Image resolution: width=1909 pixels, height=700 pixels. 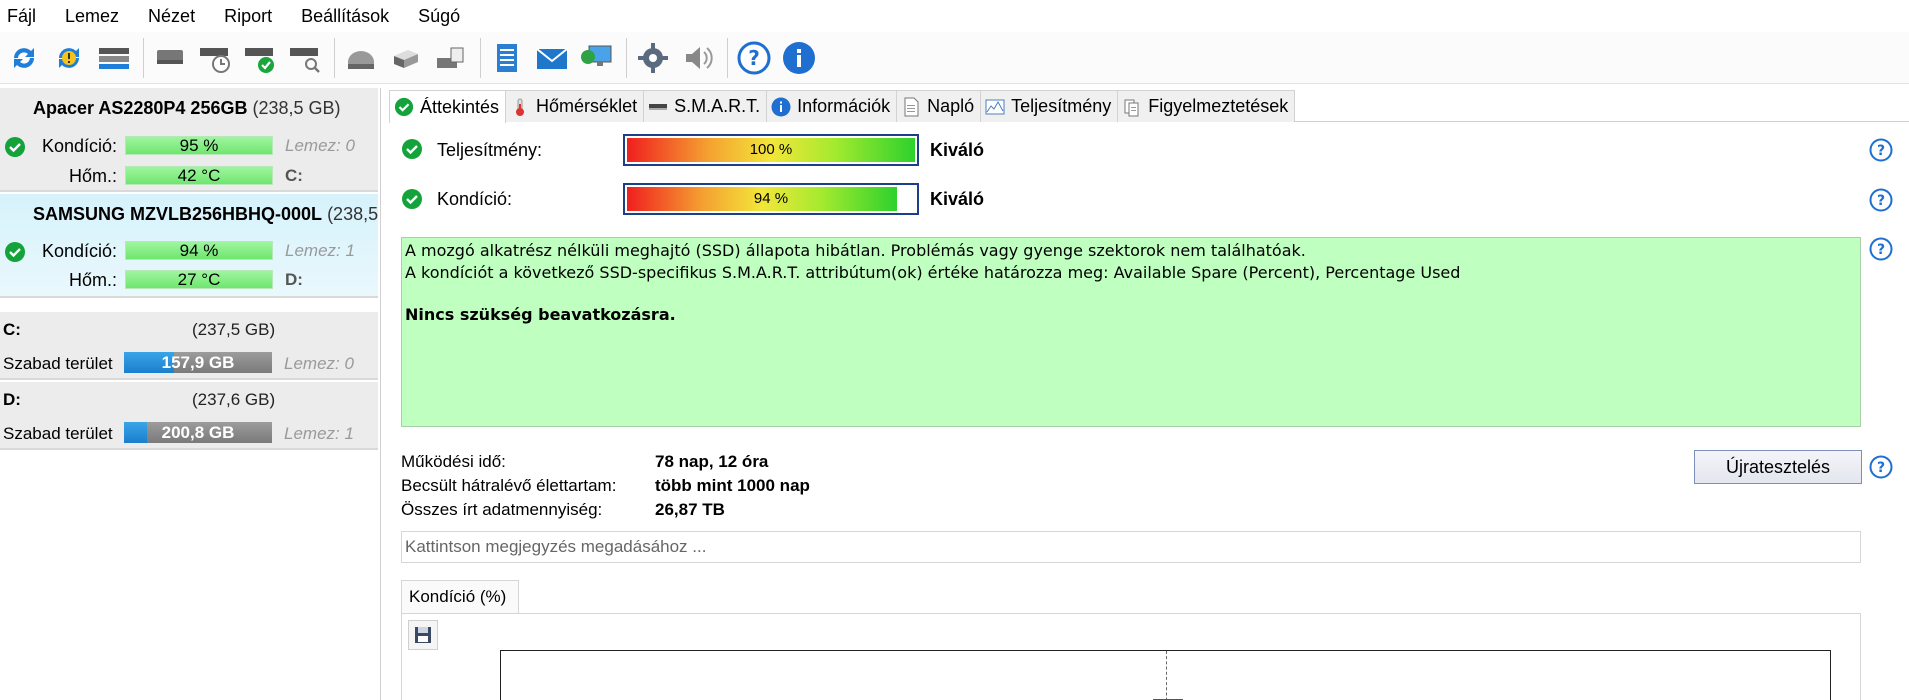 I want to click on tab-performance: Teljesítmény, so click(x=1049, y=106).